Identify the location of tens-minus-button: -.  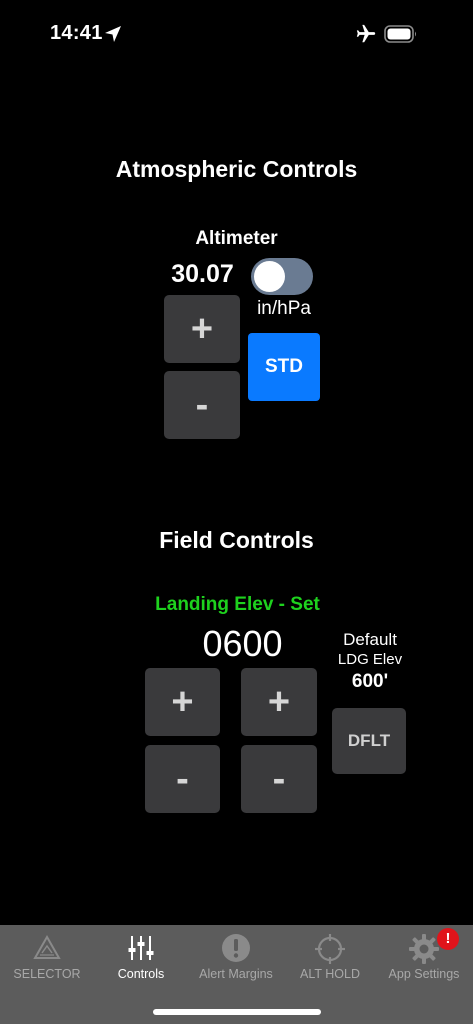
(279, 779).